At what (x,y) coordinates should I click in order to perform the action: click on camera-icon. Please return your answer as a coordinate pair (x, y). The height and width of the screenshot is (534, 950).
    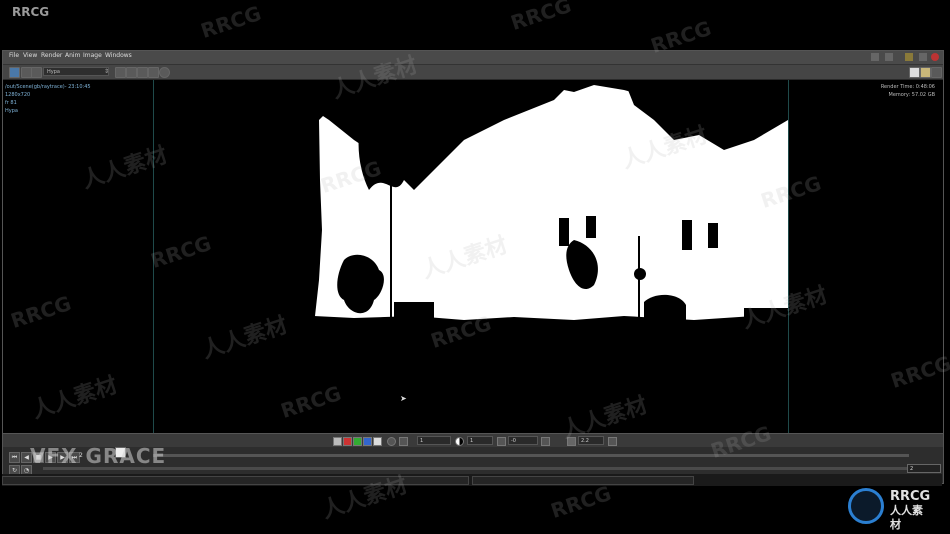
    Looking at the image, I should click on (153, 72).